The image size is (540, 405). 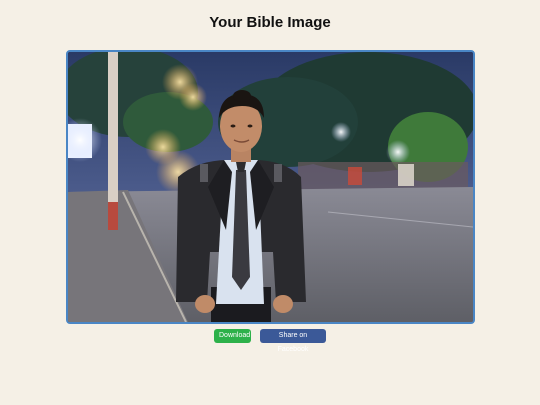 I want to click on page-title: Your Bible Image, so click(x=270, y=22).